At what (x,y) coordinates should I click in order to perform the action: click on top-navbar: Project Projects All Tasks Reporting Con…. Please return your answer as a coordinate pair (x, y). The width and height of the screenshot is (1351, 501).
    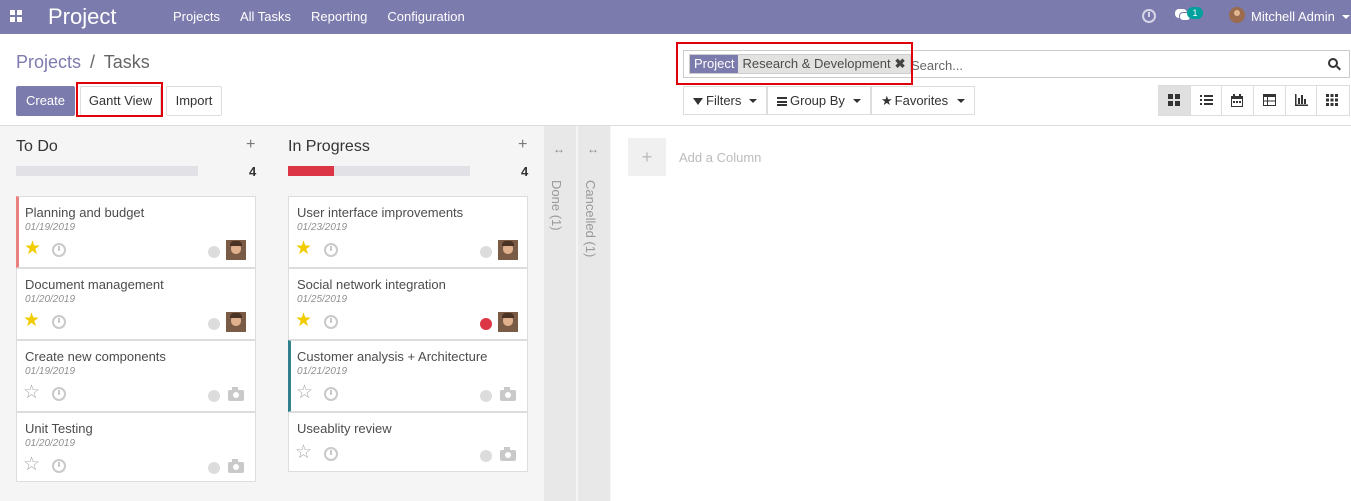
    Looking at the image, I should click on (675, 17).